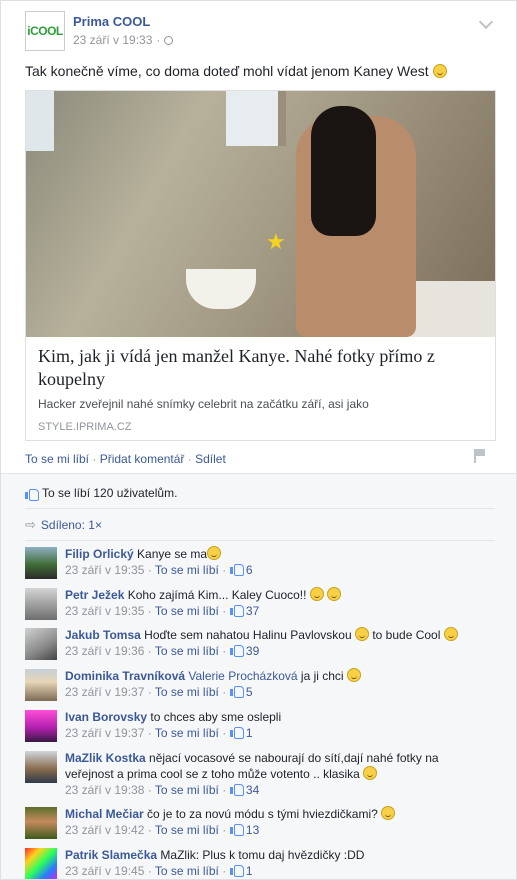 This screenshot has height=880, width=517. What do you see at coordinates (256, 118) in the screenshot?
I see `photo-window` at bounding box center [256, 118].